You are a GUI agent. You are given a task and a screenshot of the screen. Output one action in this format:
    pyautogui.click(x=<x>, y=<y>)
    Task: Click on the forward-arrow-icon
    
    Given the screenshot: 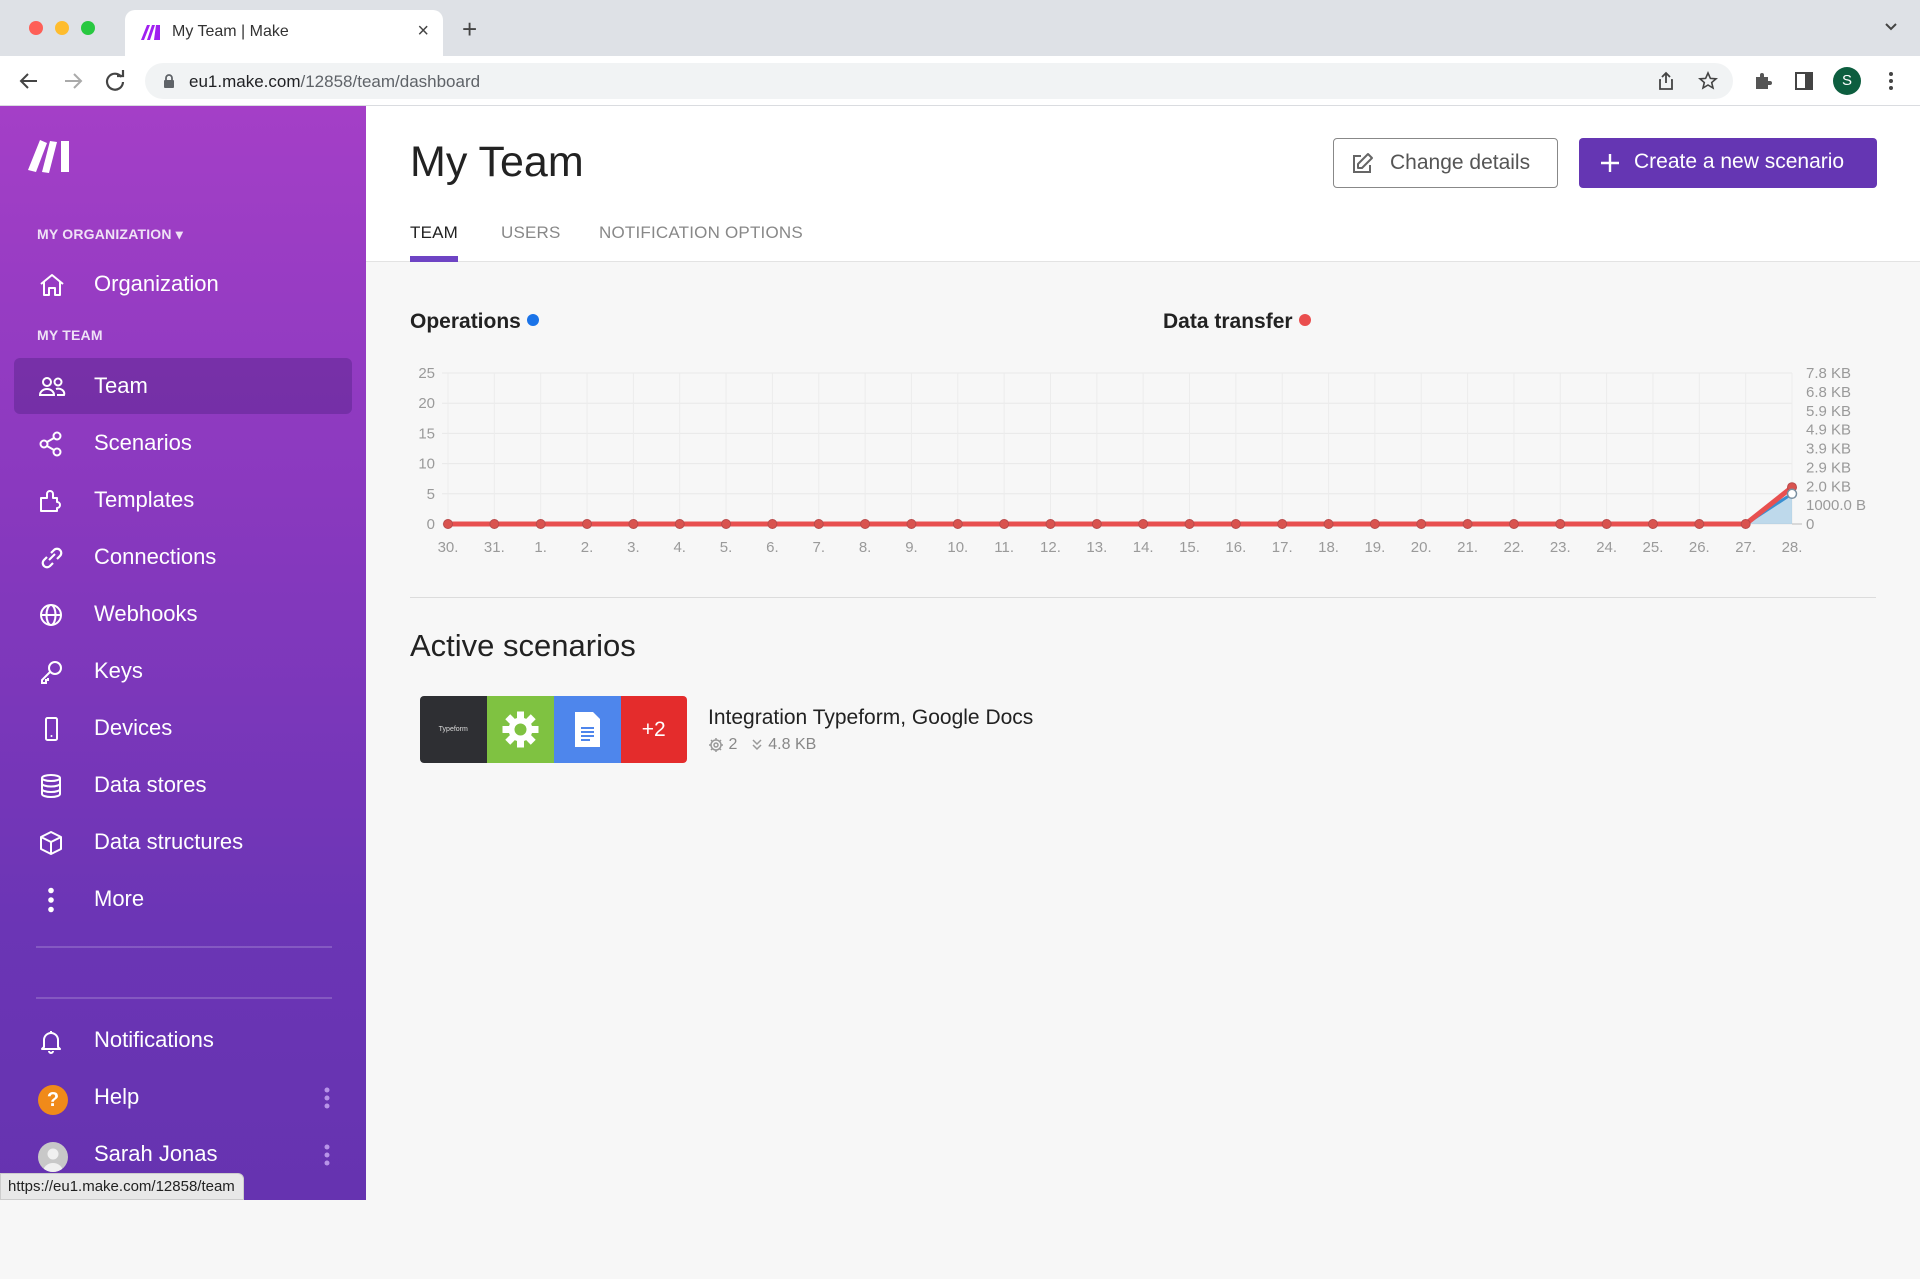 What is the action you would take?
    pyautogui.click(x=73, y=81)
    